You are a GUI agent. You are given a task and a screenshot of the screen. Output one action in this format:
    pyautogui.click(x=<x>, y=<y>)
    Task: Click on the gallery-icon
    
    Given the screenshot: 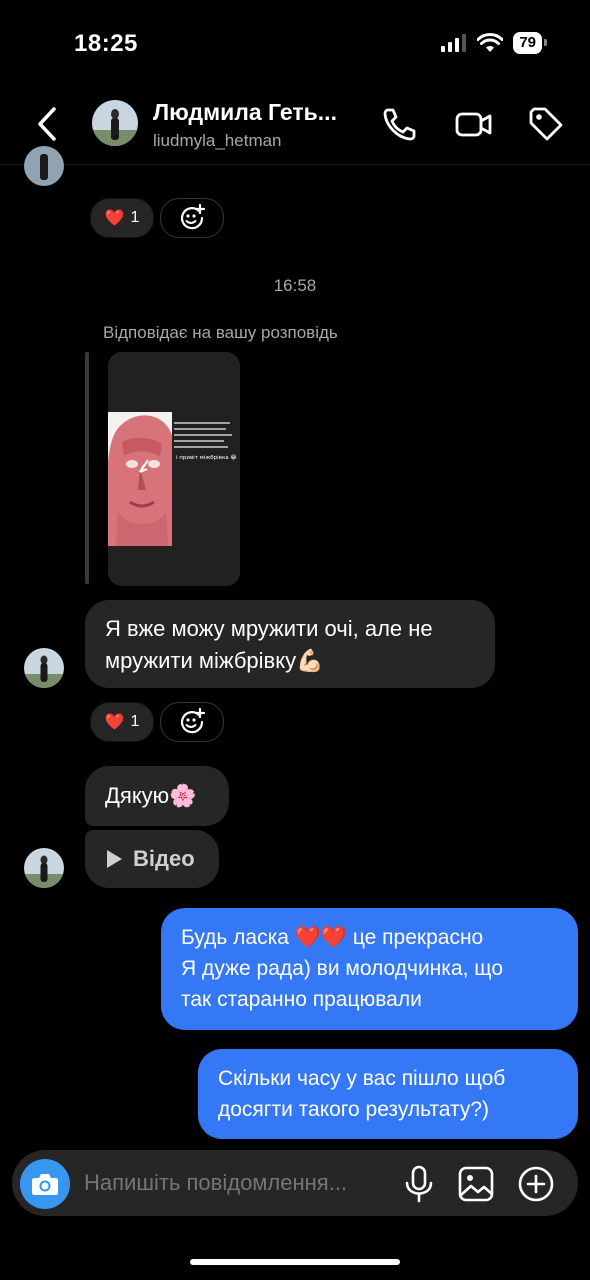 What is the action you would take?
    pyautogui.click(x=476, y=1184)
    